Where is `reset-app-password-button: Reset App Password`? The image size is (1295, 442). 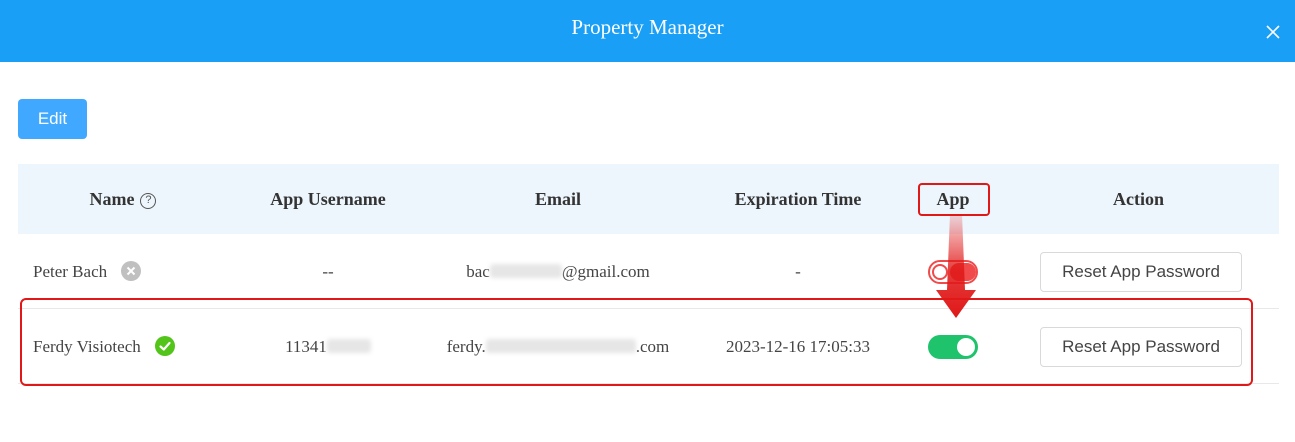 reset-app-password-button: Reset App Password is located at coordinates (1141, 272).